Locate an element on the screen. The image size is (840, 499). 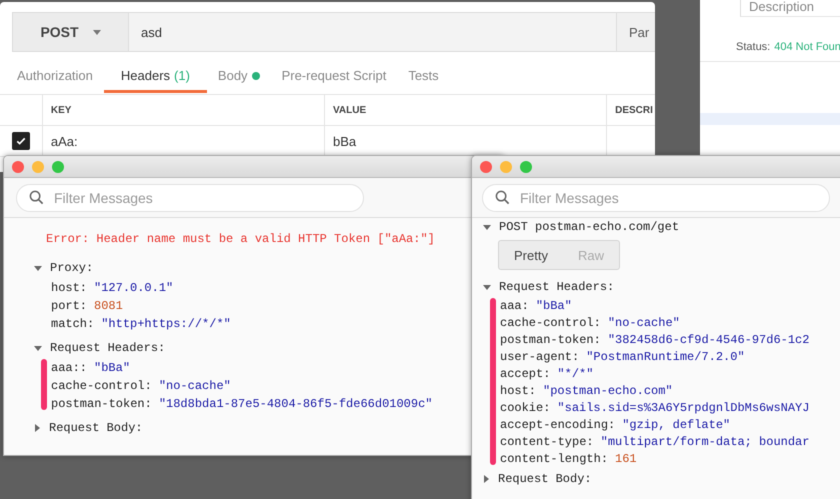
property-value: "postman-echo.com" is located at coordinates (608, 391).